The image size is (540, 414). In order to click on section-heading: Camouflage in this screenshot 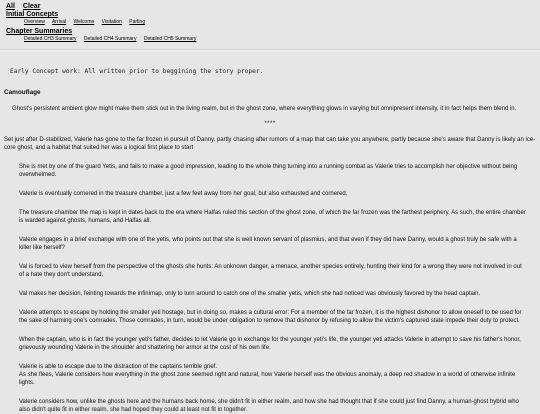, I will do `click(22, 92)`.